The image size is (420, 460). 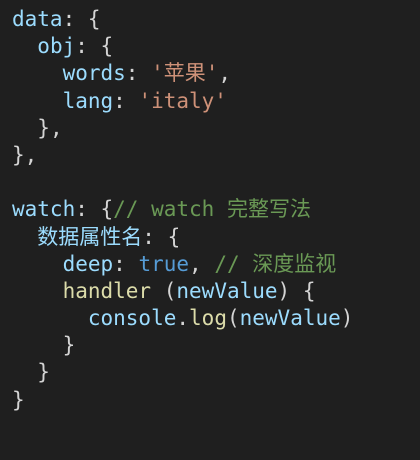 What do you see at coordinates (296, 290) in the screenshot?
I see `code-punctuation: ) {` at bounding box center [296, 290].